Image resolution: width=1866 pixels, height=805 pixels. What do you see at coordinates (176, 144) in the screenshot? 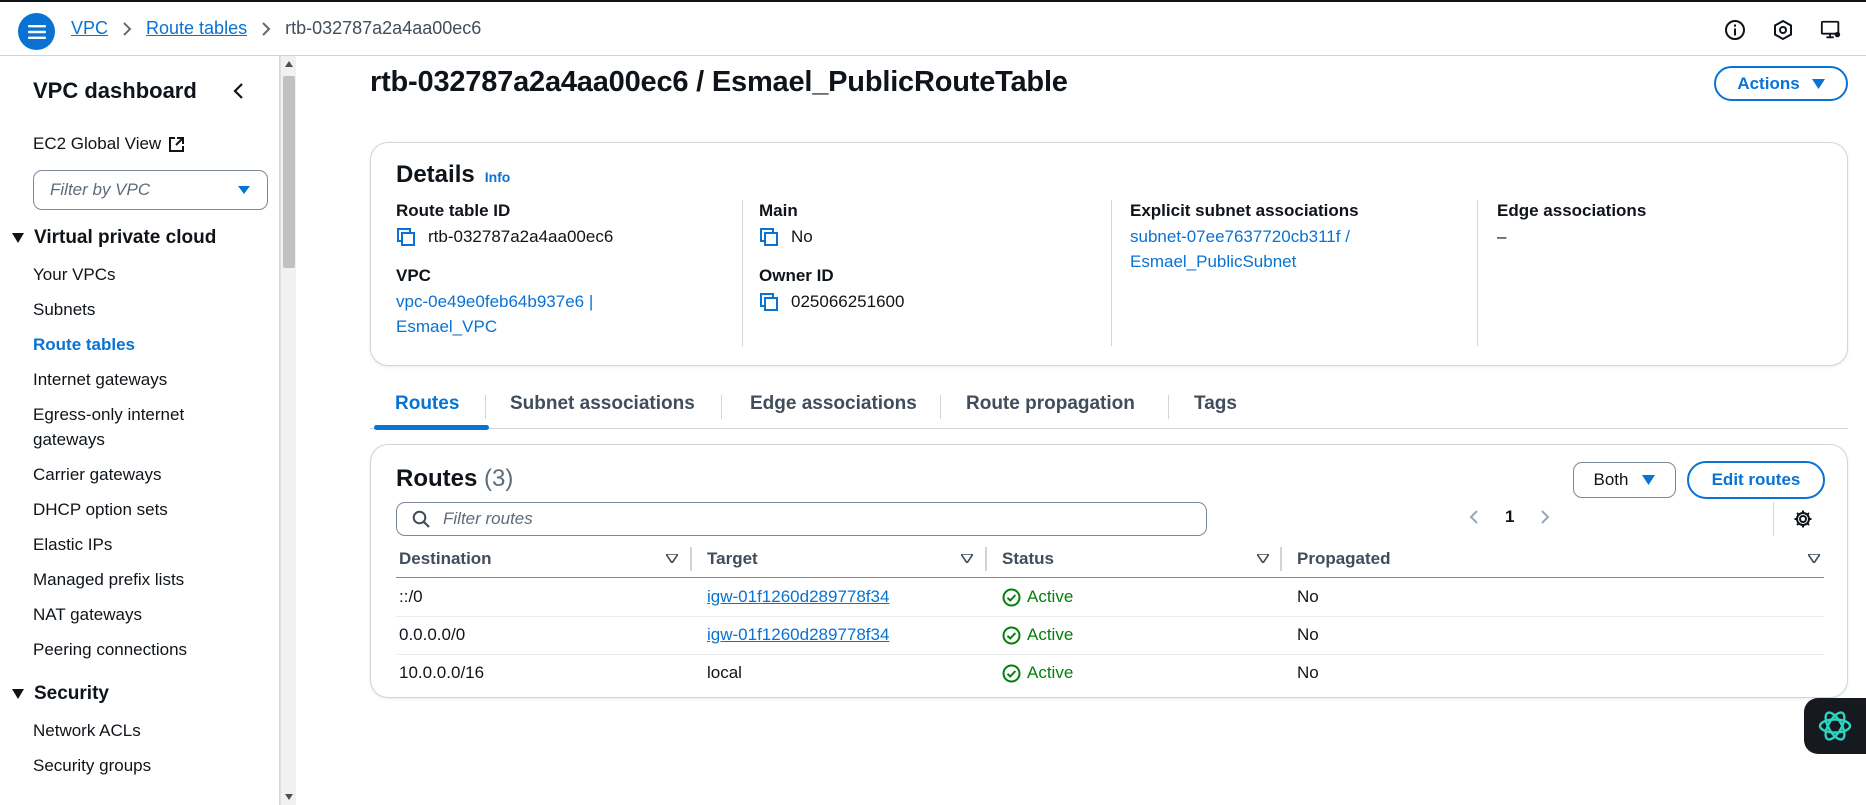
I see `external-link-icon` at bounding box center [176, 144].